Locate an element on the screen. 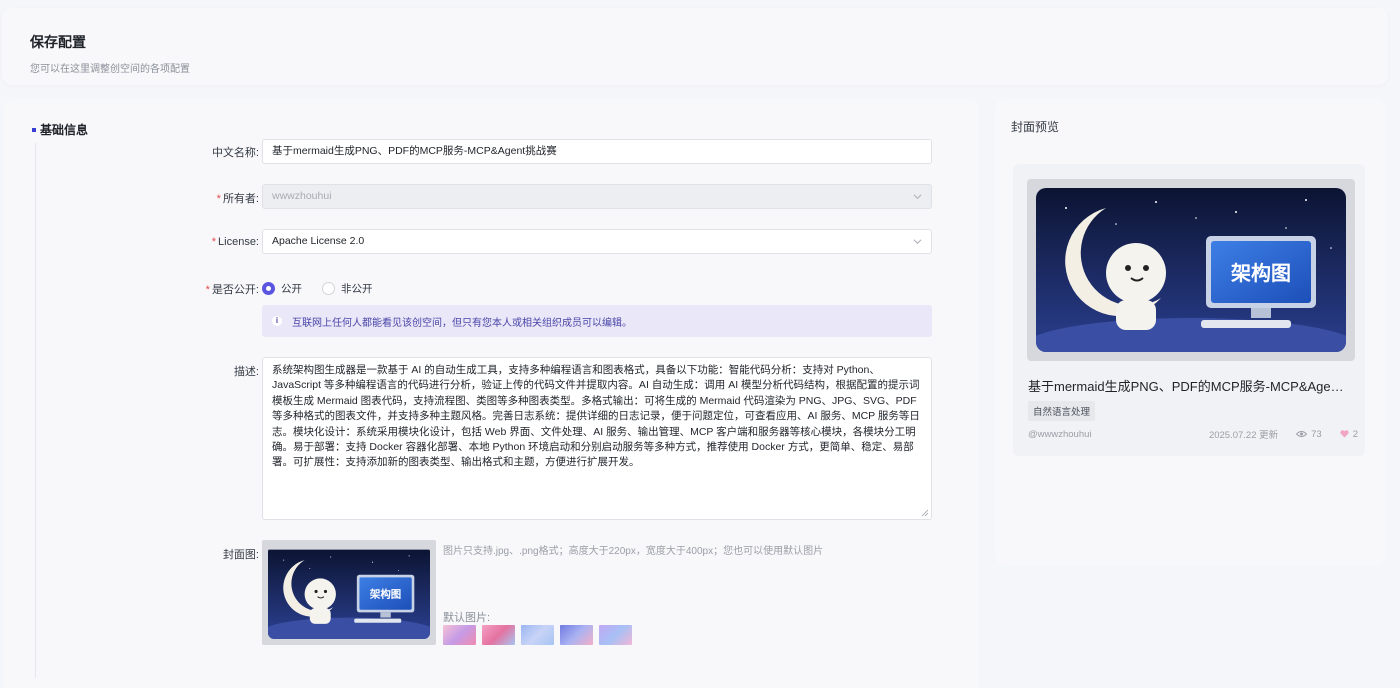 Image resolution: width=1400 pixels, height=688 pixels. owner-value: wwwzhouhui is located at coordinates (302, 196).